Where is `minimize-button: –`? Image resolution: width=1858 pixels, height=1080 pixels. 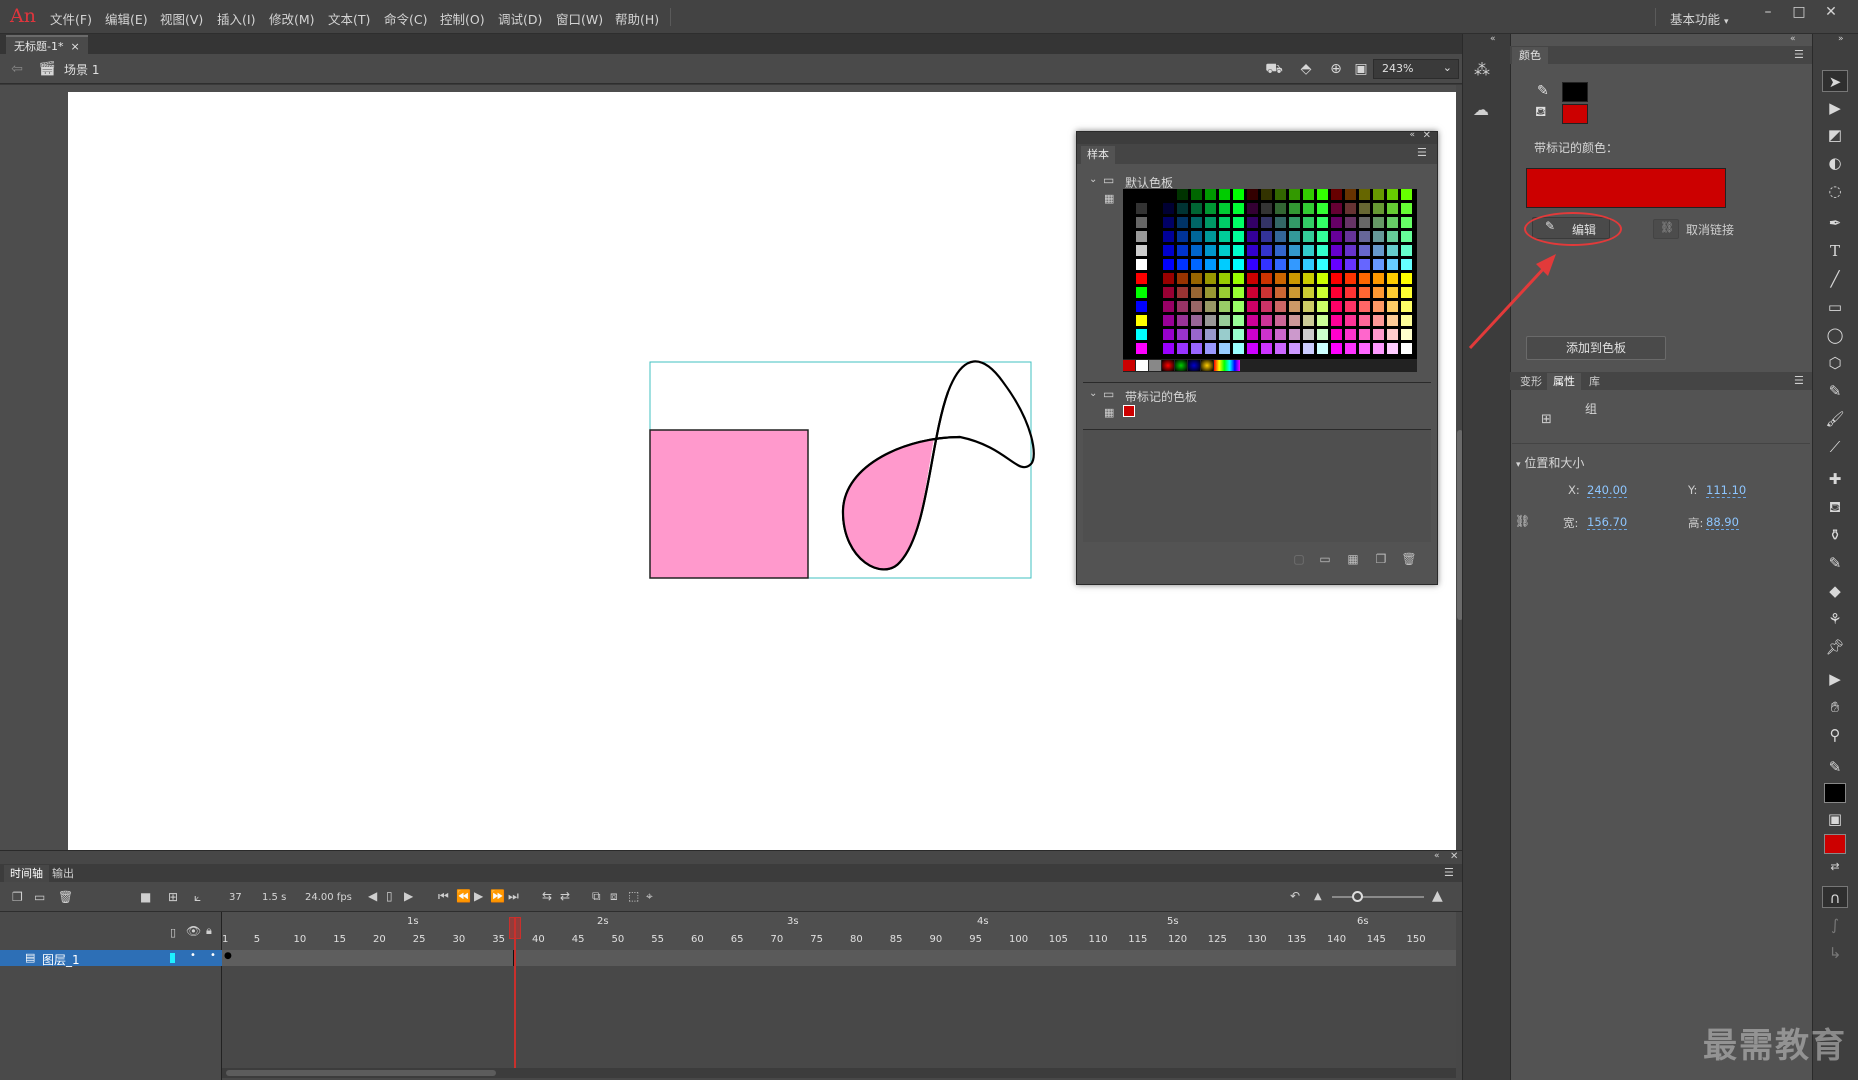 minimize-button: – is located at coordinates (1768, 14).